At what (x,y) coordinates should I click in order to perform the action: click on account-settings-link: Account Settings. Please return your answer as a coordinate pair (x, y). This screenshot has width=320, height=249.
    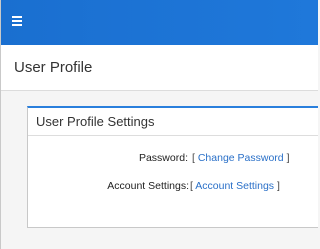
    Looking at the image, I should click on (234, 186).